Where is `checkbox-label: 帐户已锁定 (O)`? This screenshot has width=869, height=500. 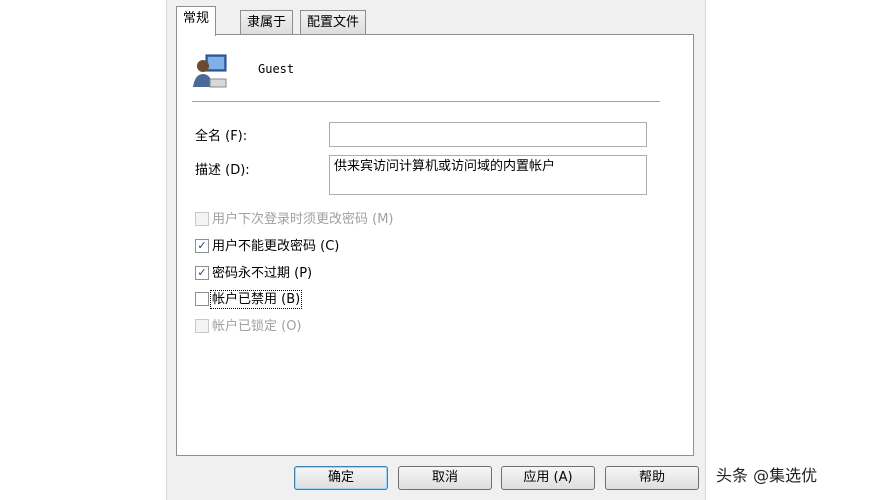
checkbox-label: 帐户已锁定 (O) is located at coordinates (257, 326).